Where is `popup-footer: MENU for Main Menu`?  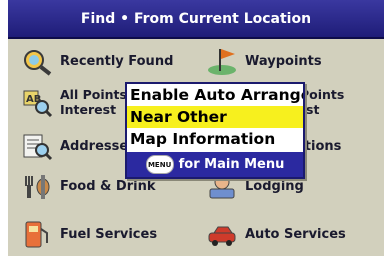
popup-footer: MENU for Main Menu is located at coordinates (215, 164).